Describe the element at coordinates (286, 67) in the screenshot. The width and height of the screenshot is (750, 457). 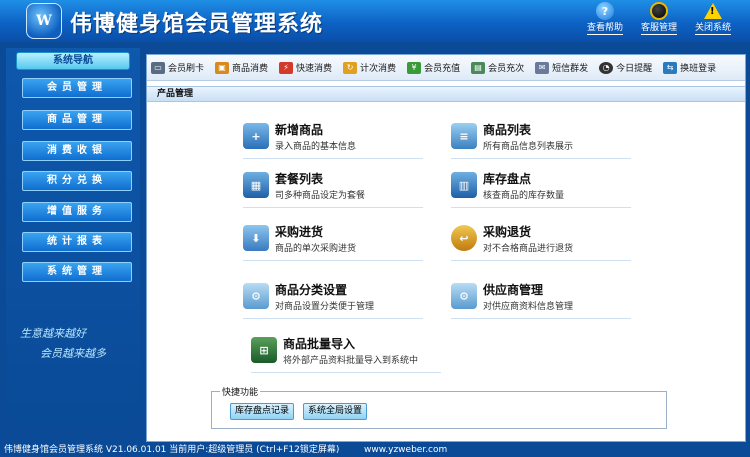
I see `fast-consume-icon: ⚡` at that location.